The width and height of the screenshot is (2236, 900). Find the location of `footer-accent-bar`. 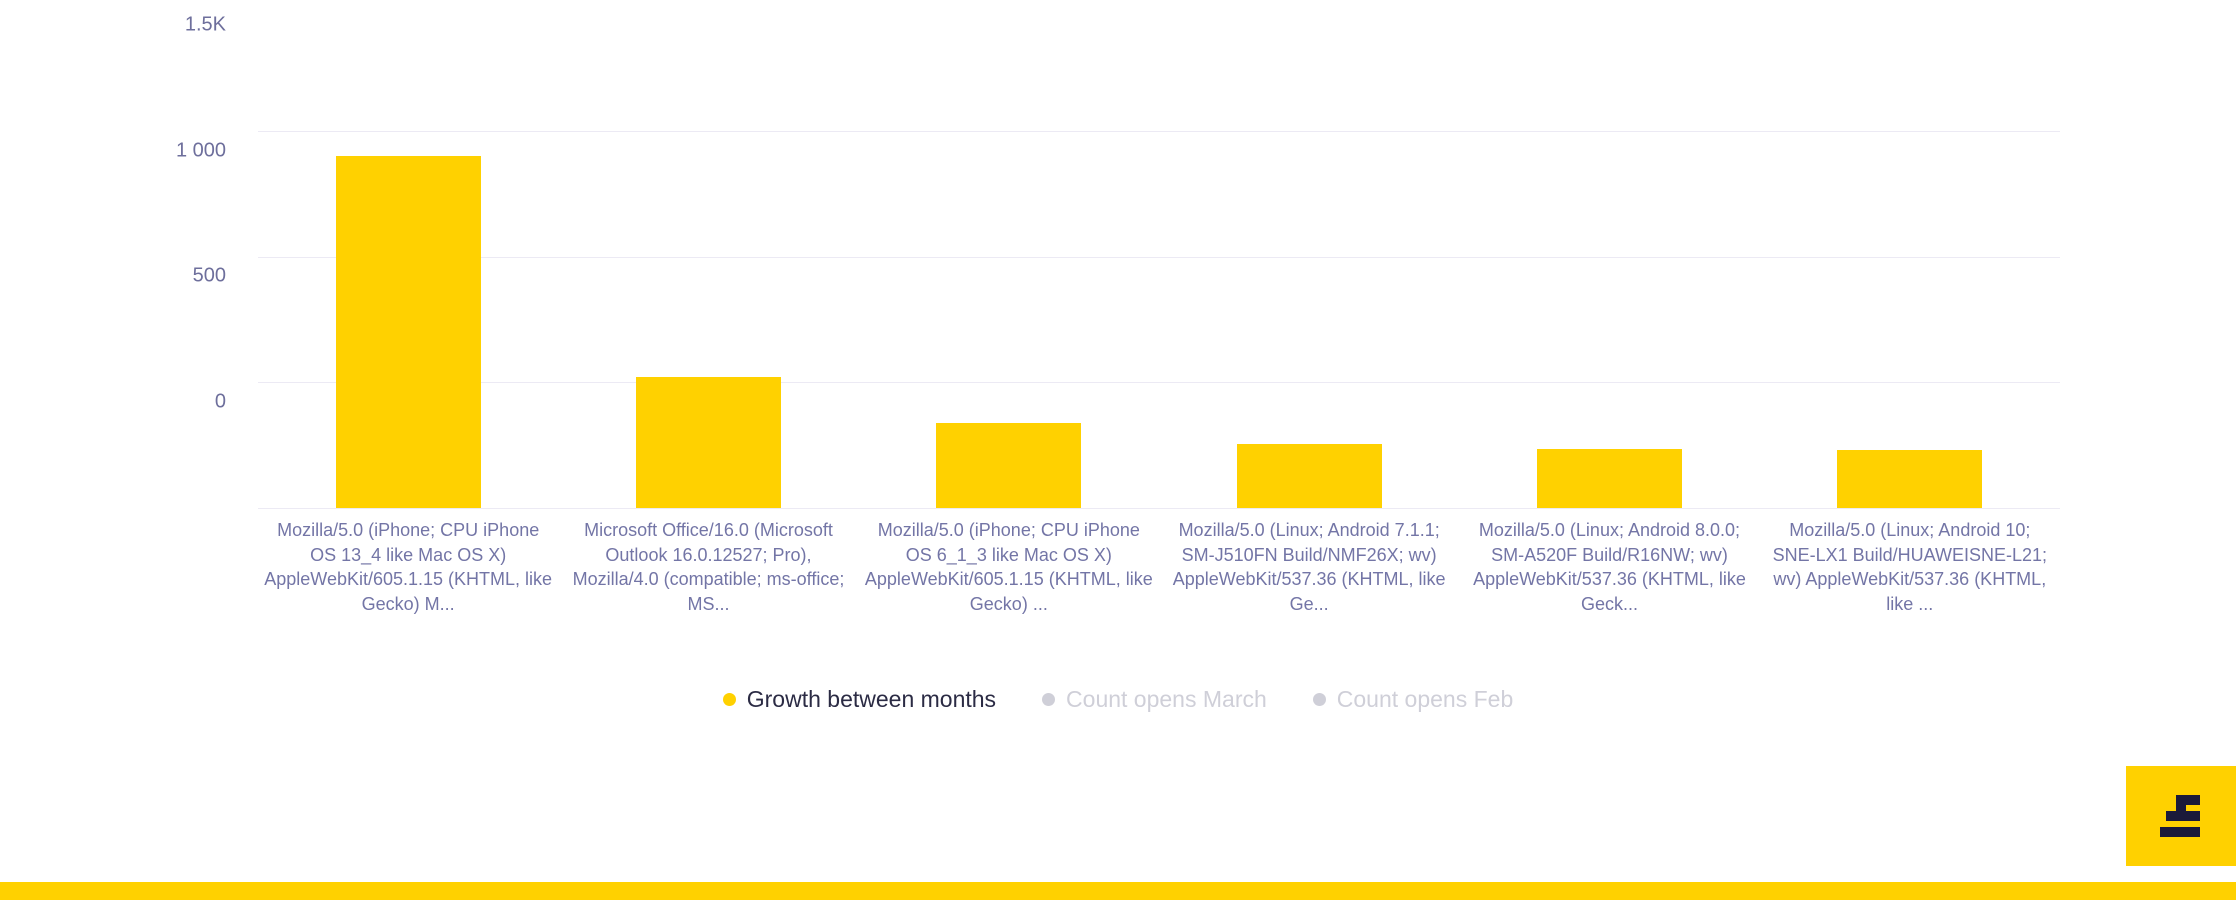

footer-accent-bar is located at coordinates (1118, 891).